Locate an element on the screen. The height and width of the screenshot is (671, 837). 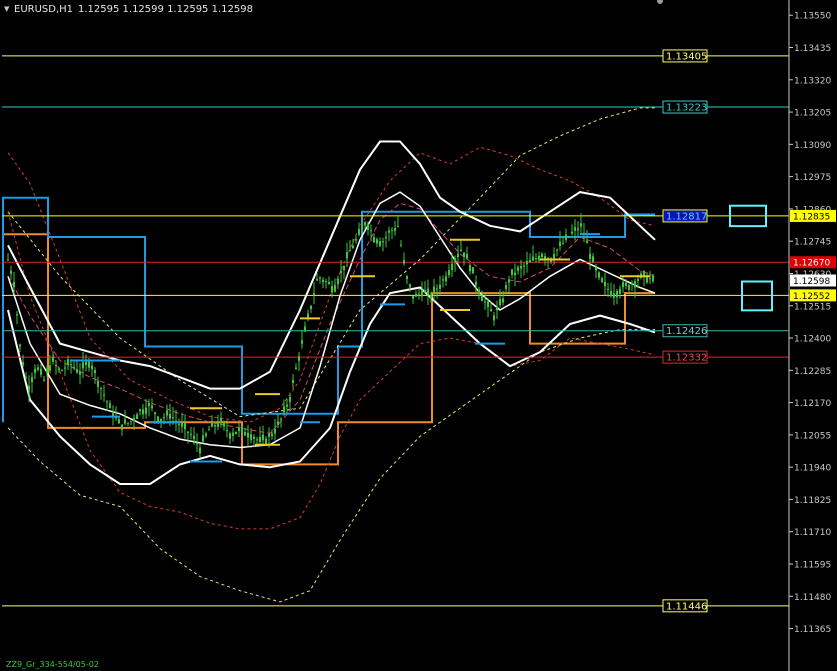
axis-tick-label: 1.13320 is located at coordinates (812, 81).